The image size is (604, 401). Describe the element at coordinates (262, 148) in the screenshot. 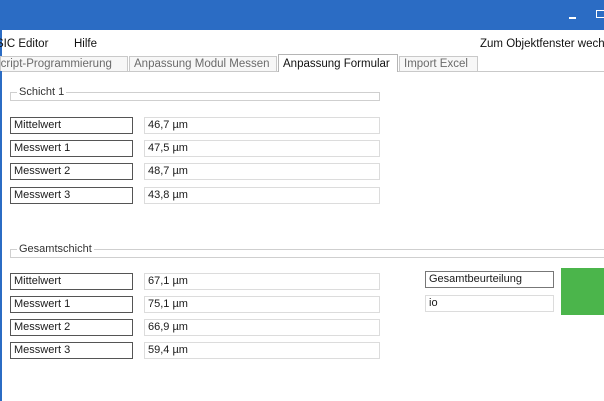

I see `value-messwert-1: 47,5 µm` at that location.